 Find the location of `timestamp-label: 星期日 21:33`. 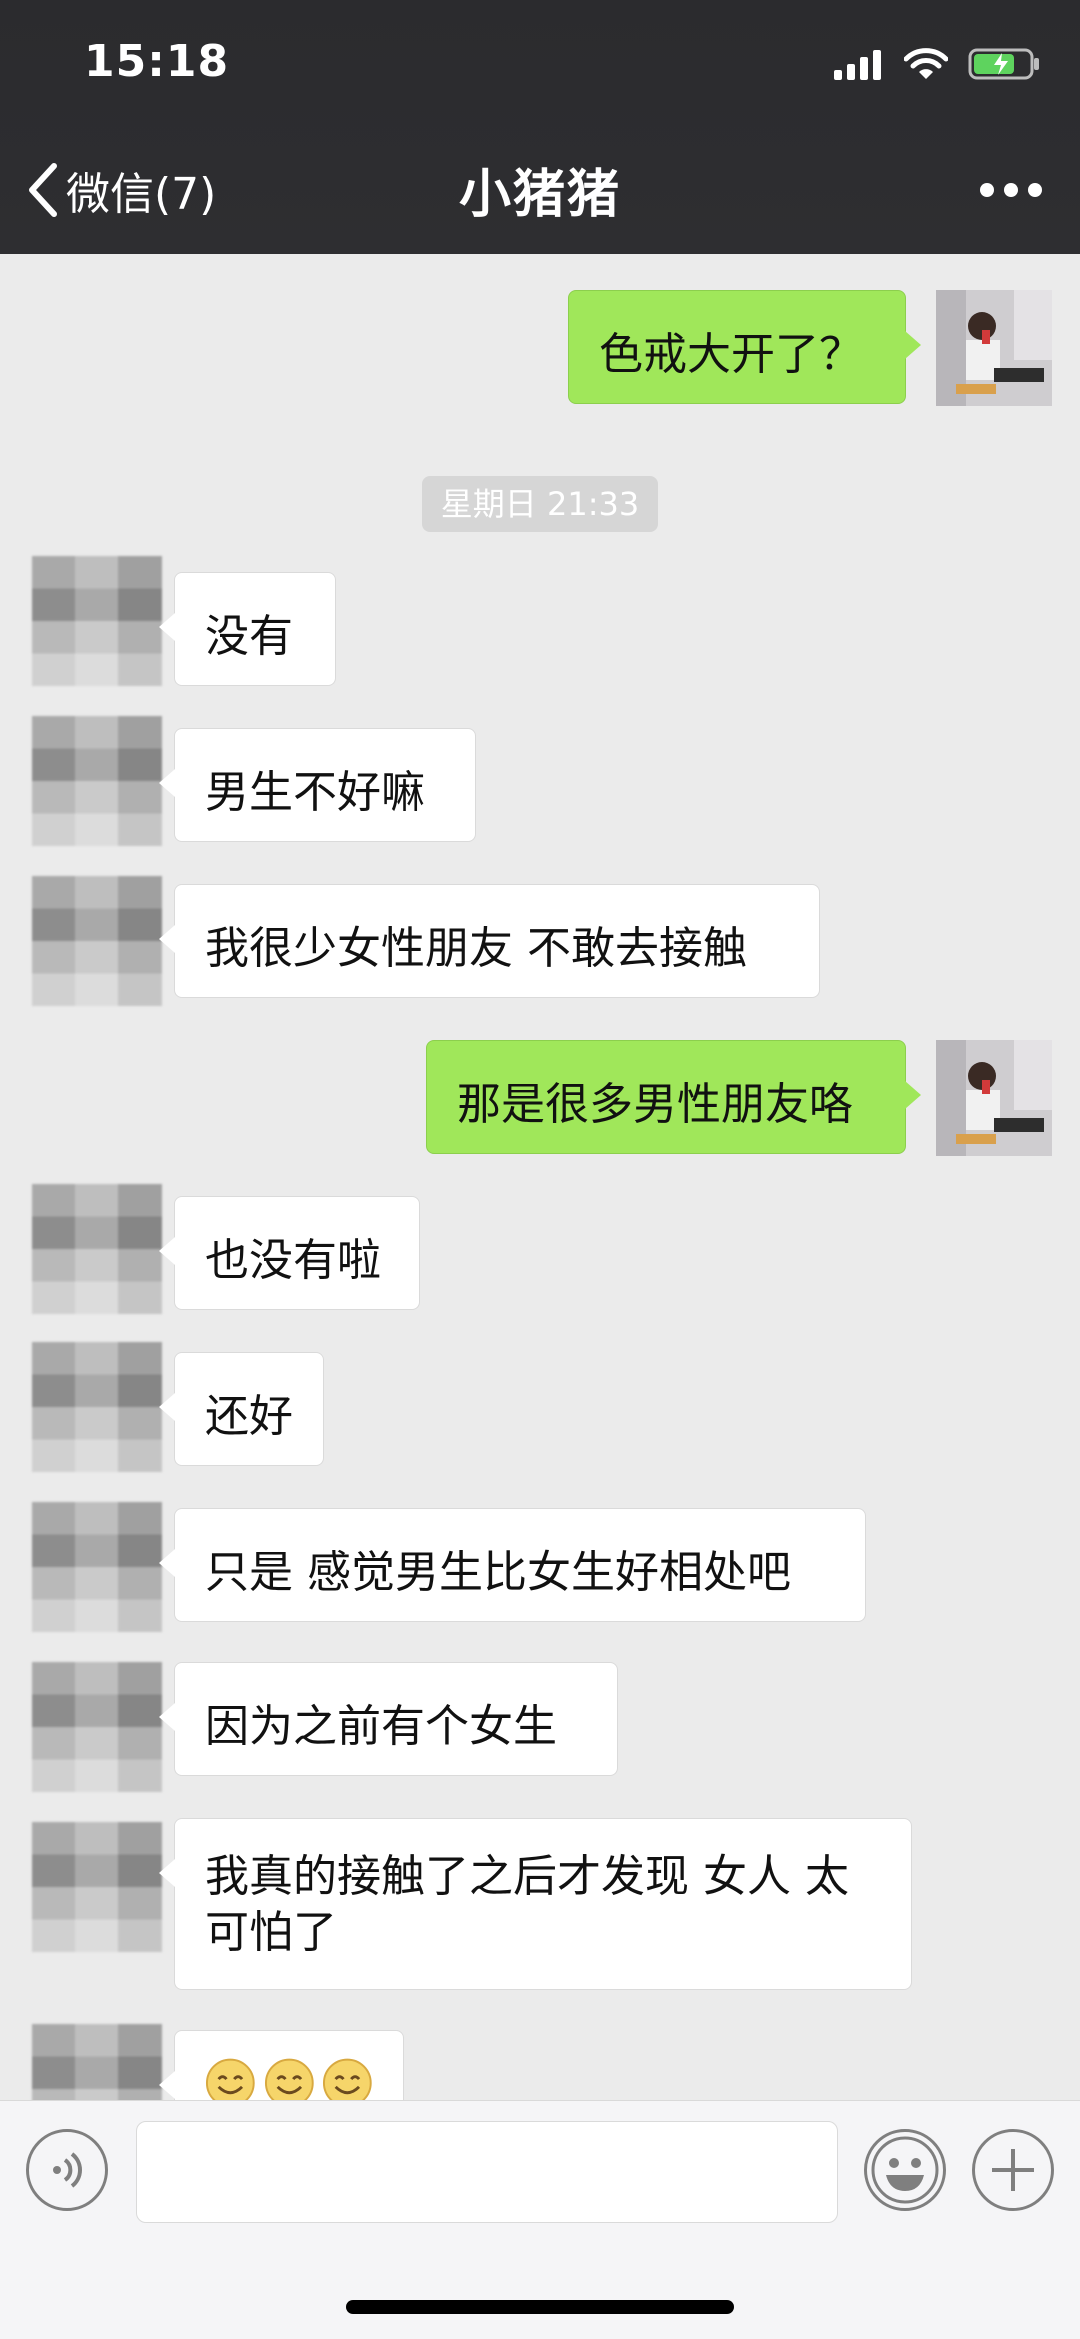

timestamp-label: 星期日 21:33 is located at coordinates (540, 504).